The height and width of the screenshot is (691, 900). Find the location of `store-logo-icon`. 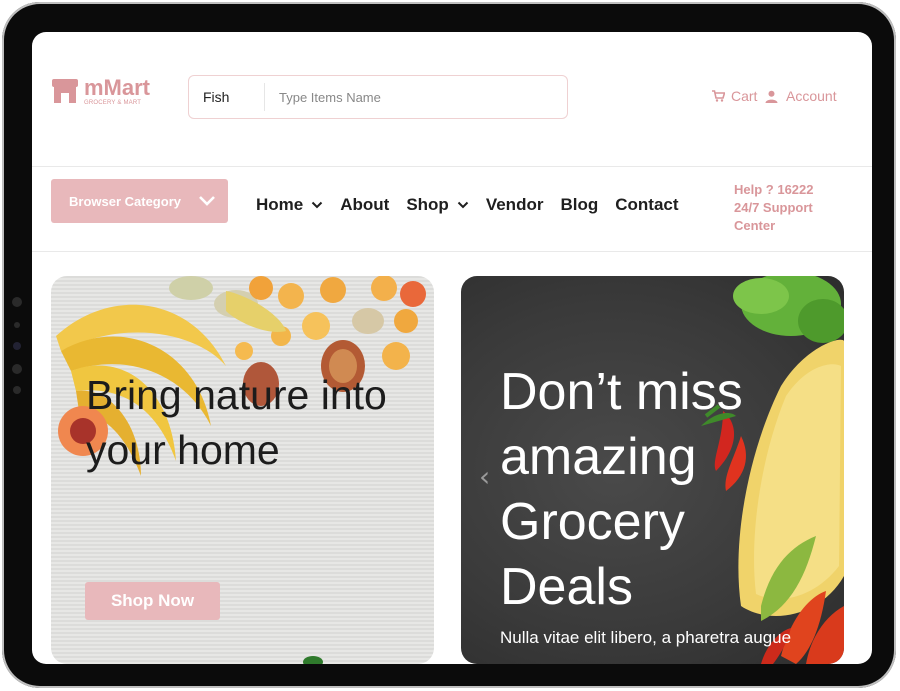

store-logo-icon is located at coordinates (65, 91).